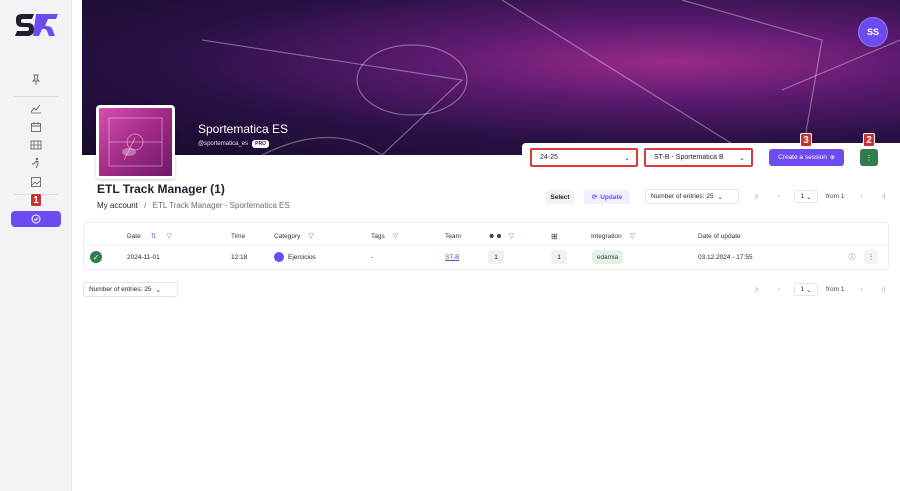 This screenshot has width=900, height=491. Describe the element at coordinates (287, 236) in the screenshot. I see `header-category-label: Category` at that location.